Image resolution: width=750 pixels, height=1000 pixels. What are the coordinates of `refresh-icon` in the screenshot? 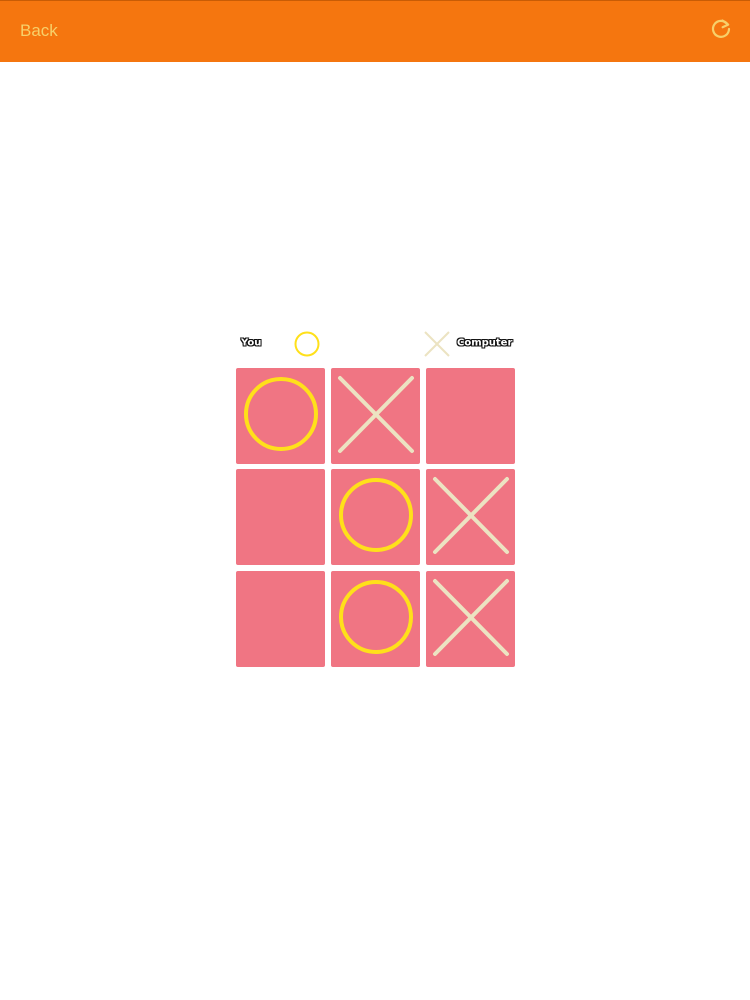 It's located at (721, 29).